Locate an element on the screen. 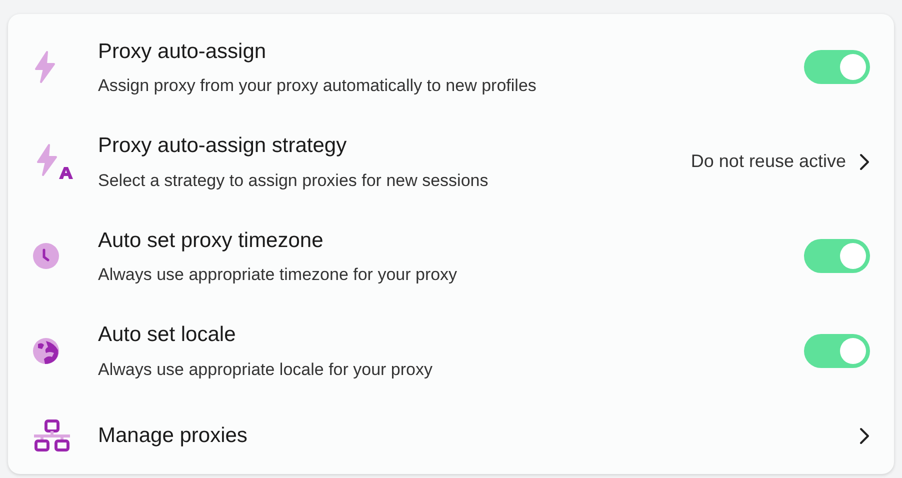 This screenshot has width=902, height=478. setting-title: Manage proxies is located at coordinates (173, 436).